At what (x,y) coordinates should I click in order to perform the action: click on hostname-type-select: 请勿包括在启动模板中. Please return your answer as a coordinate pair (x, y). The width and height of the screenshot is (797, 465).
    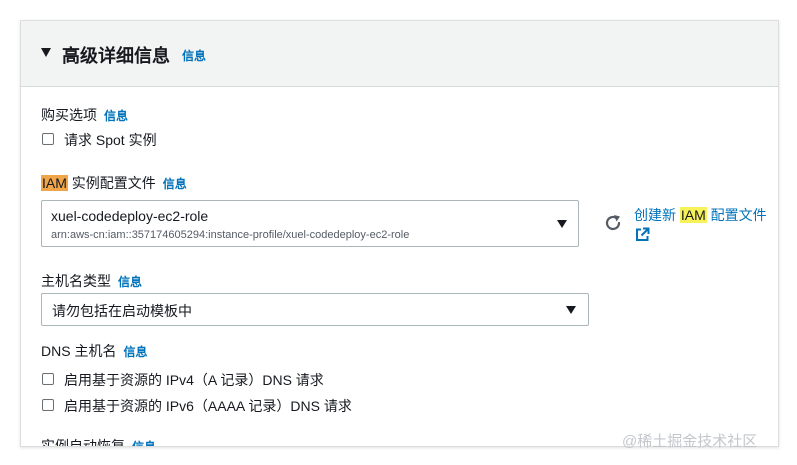
    Looking at the image, I should click on (315, 309).